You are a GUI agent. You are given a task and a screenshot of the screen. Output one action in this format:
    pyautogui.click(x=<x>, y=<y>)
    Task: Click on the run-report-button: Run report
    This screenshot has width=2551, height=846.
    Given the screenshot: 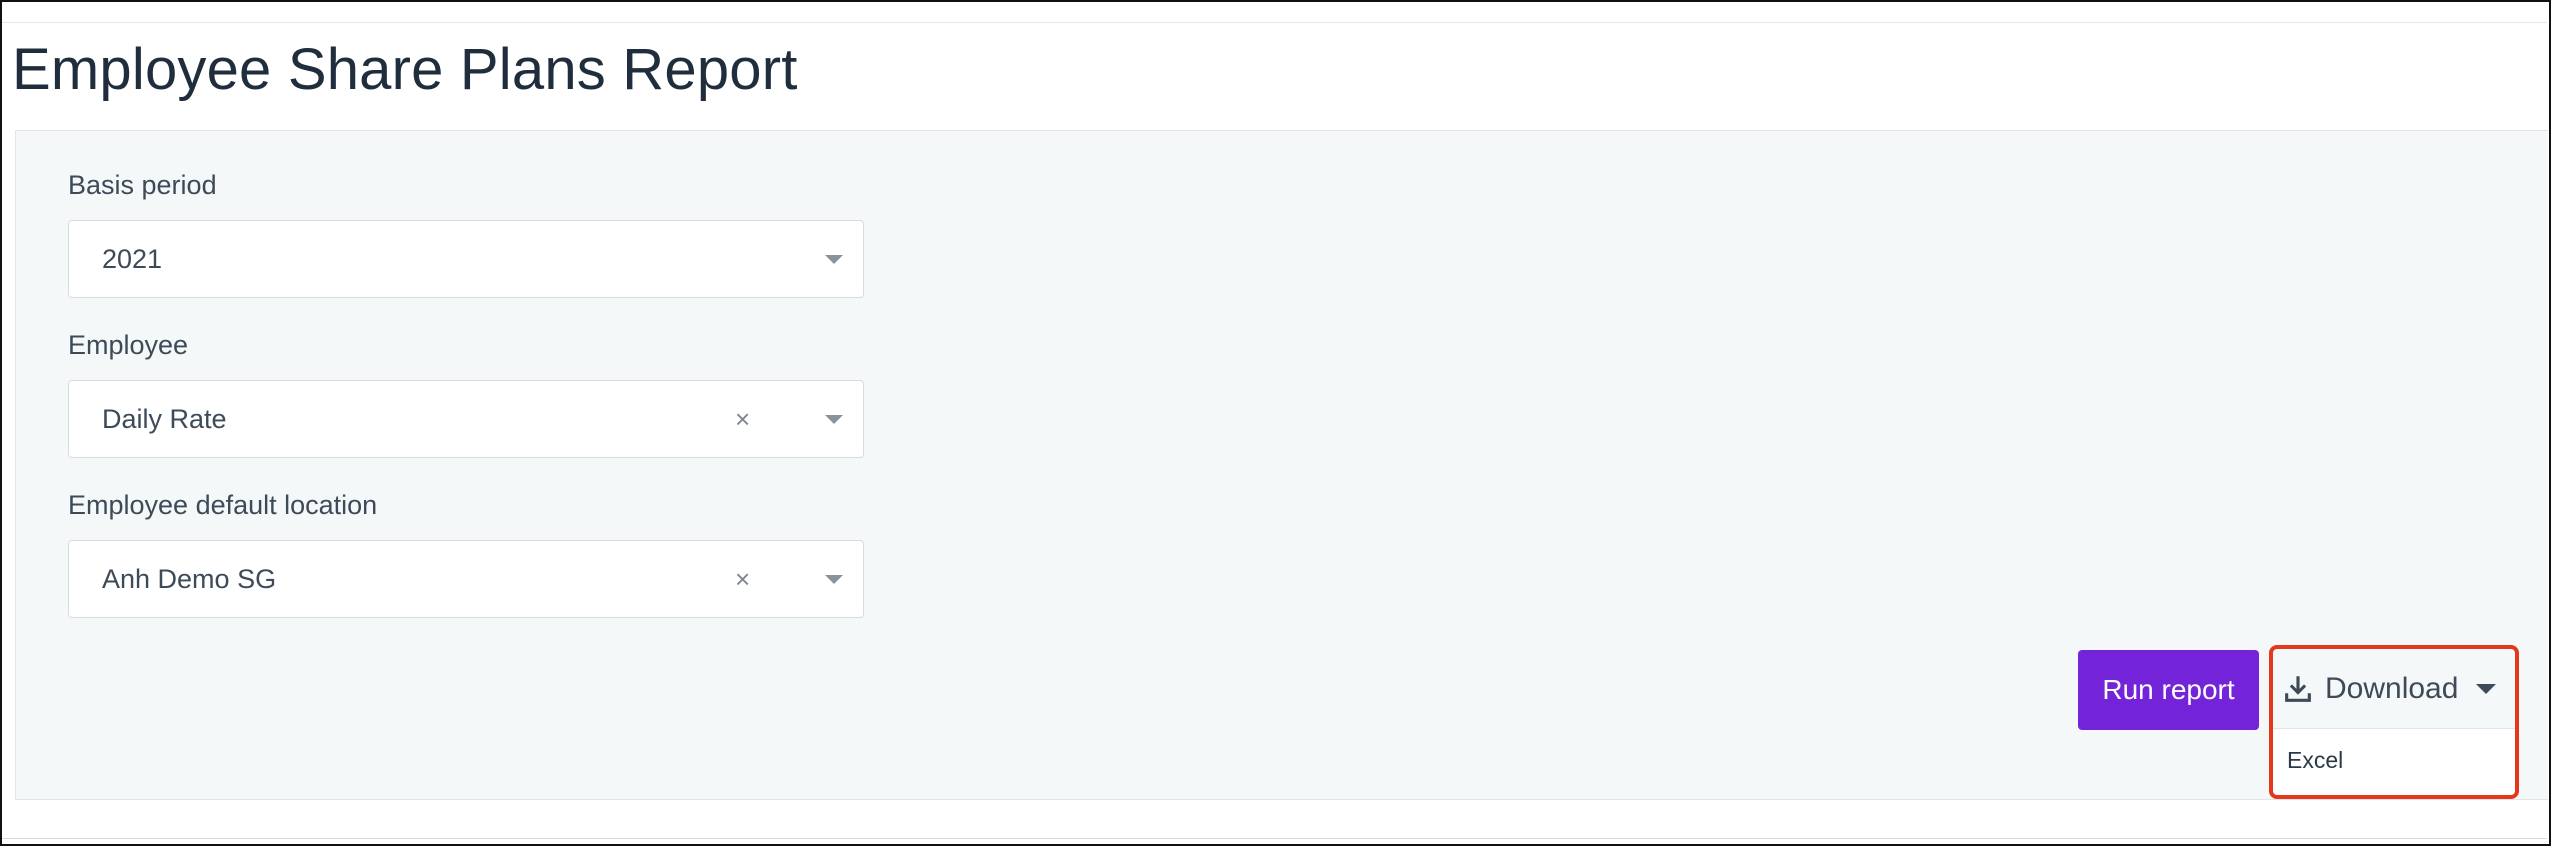 What is the action you would take?
    pyautogui.click(x=2168, y=690)
    